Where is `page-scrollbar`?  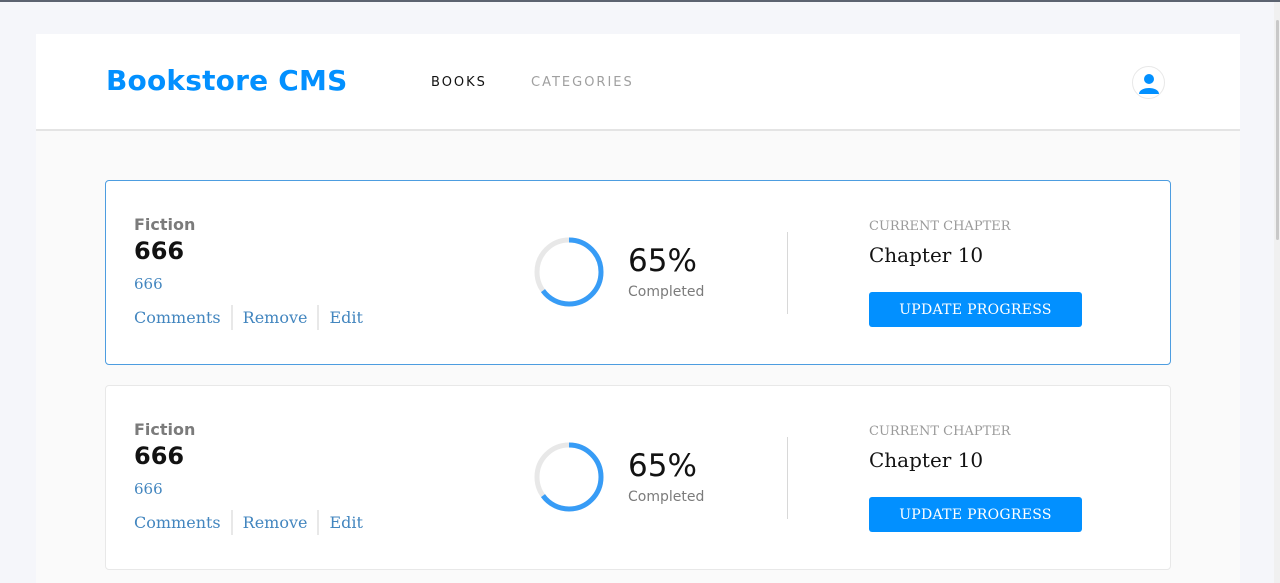
page-scrollbar is located at coordinates (1277, 292).